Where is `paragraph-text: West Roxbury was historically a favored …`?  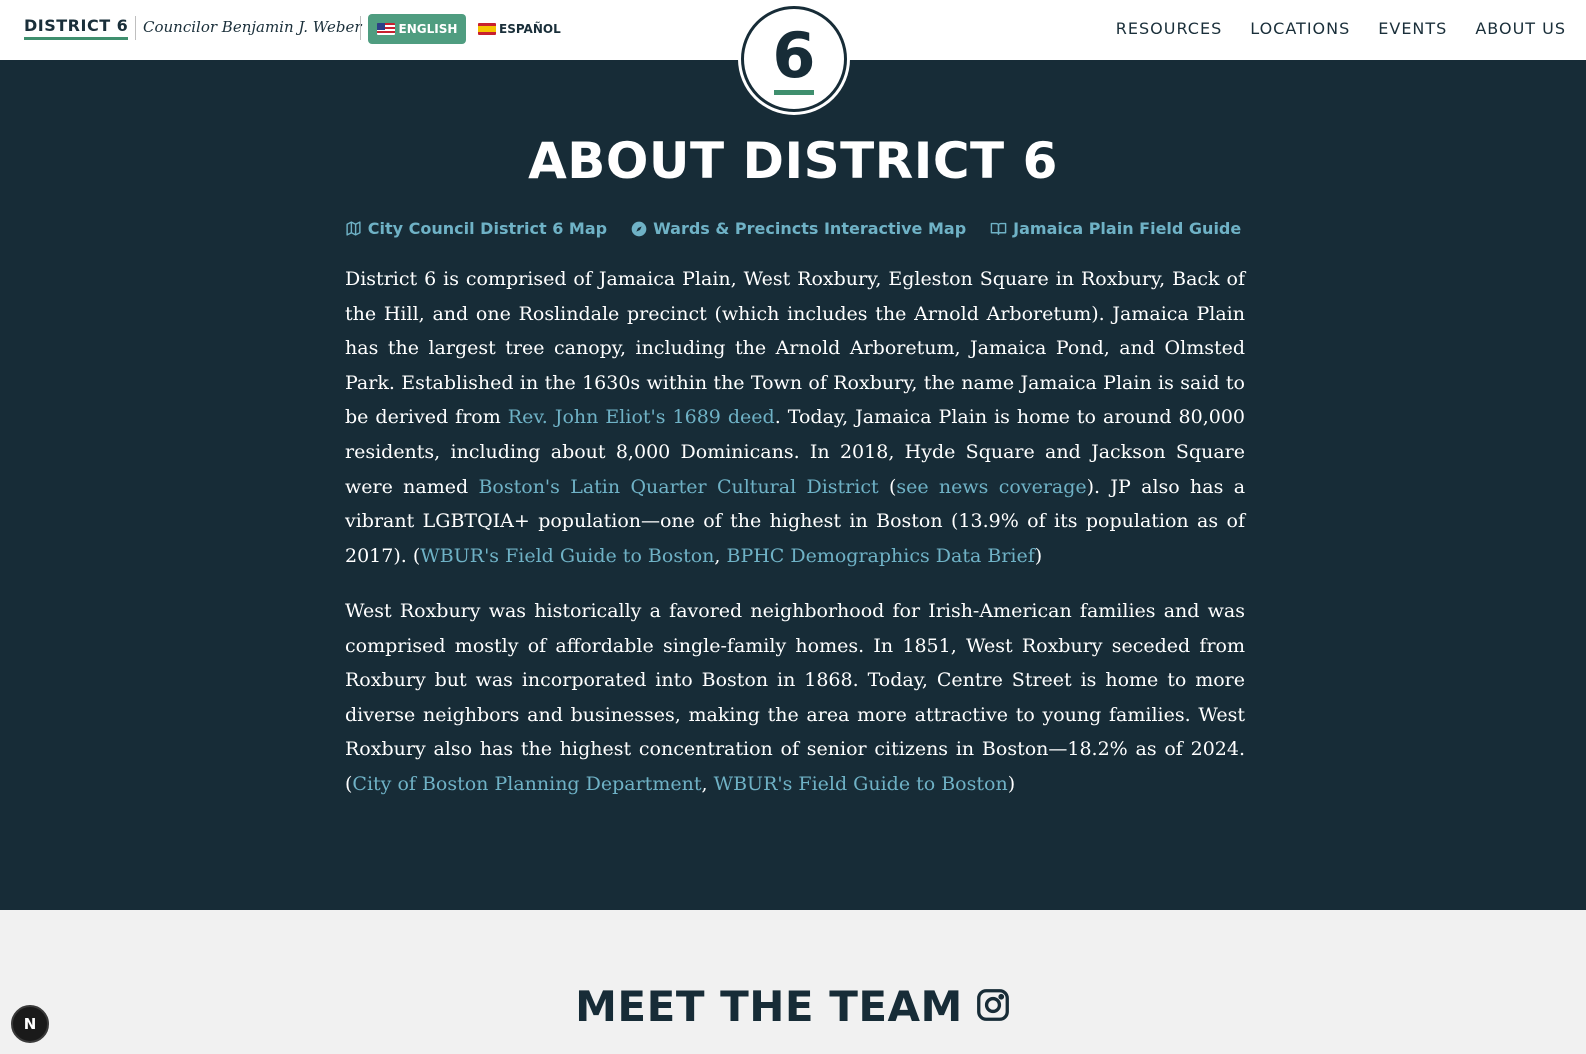 paragraph-text: West Roxbury was historically a favored … is located at coordinates (795, 697).